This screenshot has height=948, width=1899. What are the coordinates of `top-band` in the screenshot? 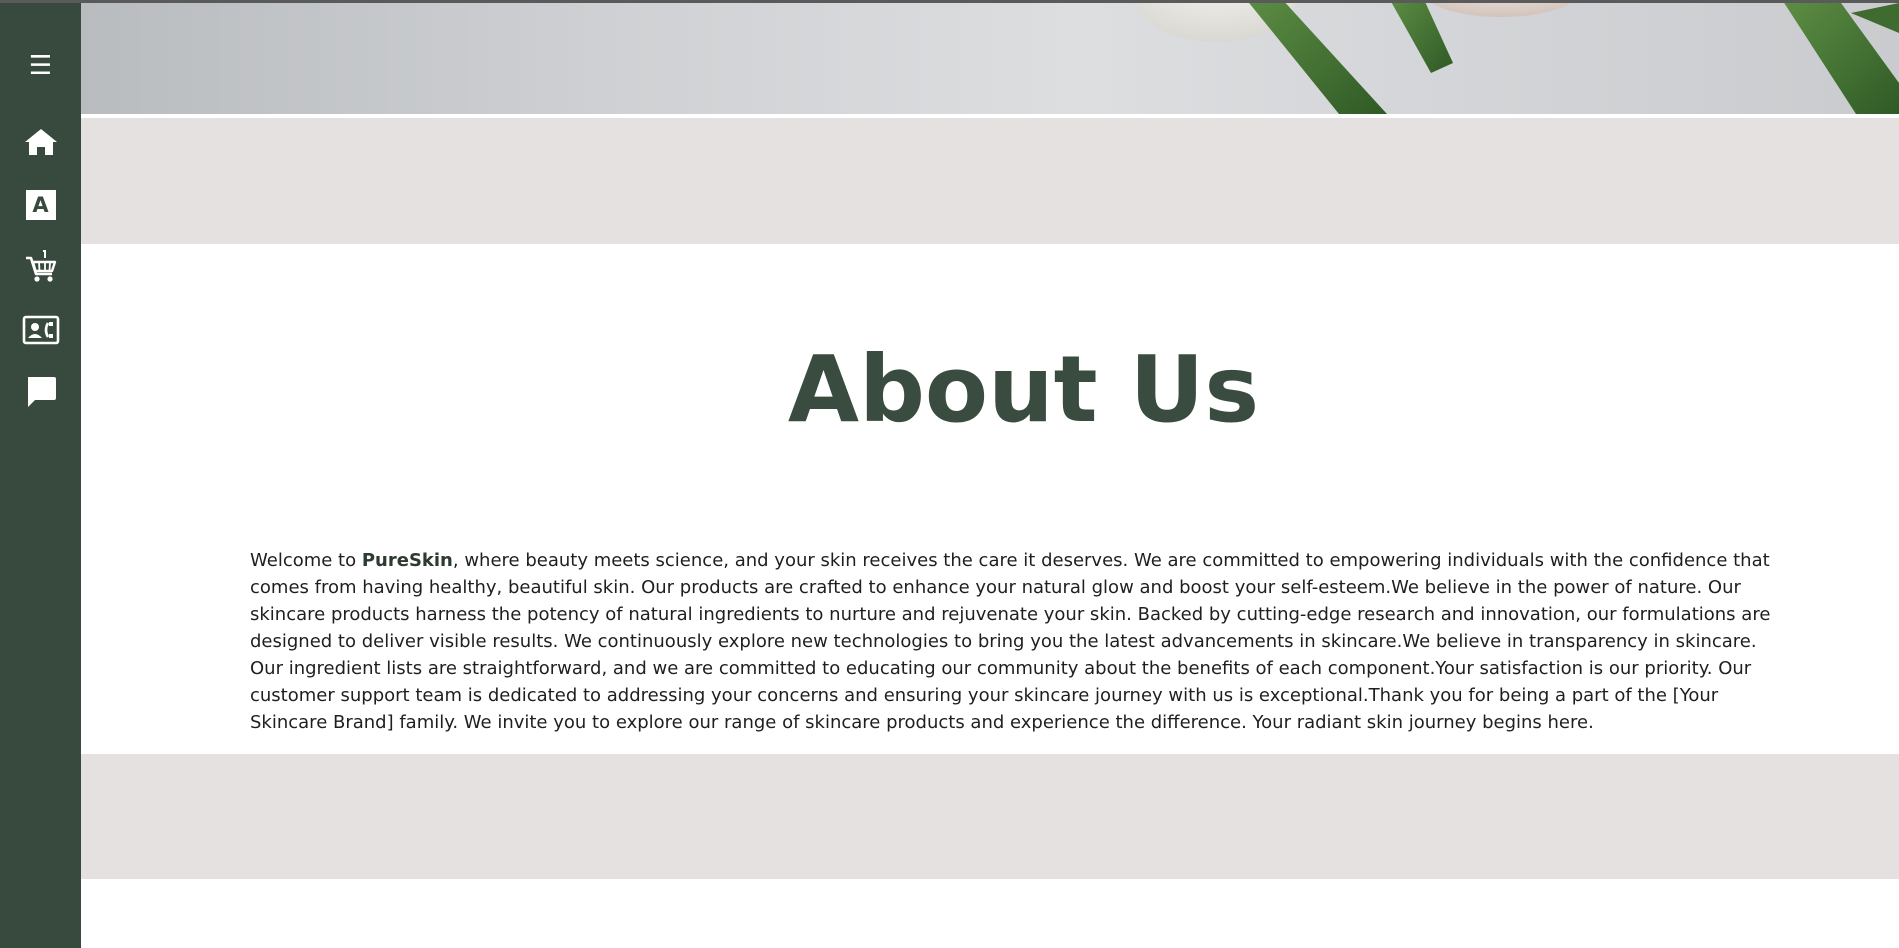 It's located at (990, 181).